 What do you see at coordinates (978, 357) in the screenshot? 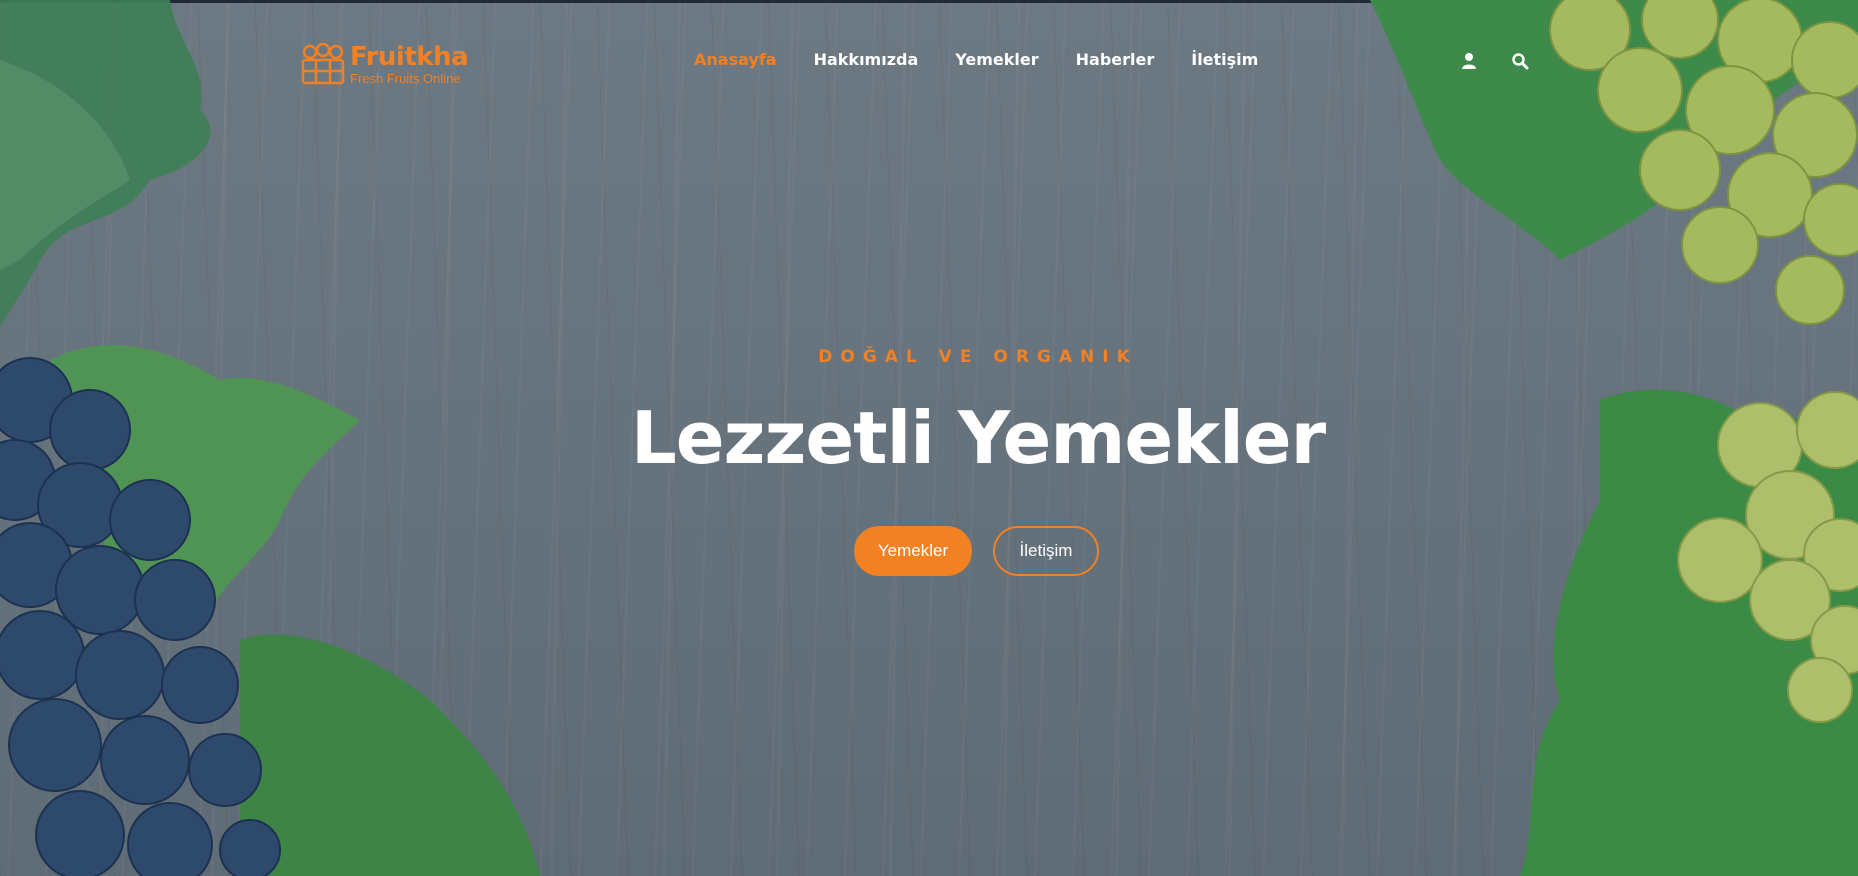
I see `hero-subtitle: DOĞAL VE ORGANIK` at bounding box center [978, 357].